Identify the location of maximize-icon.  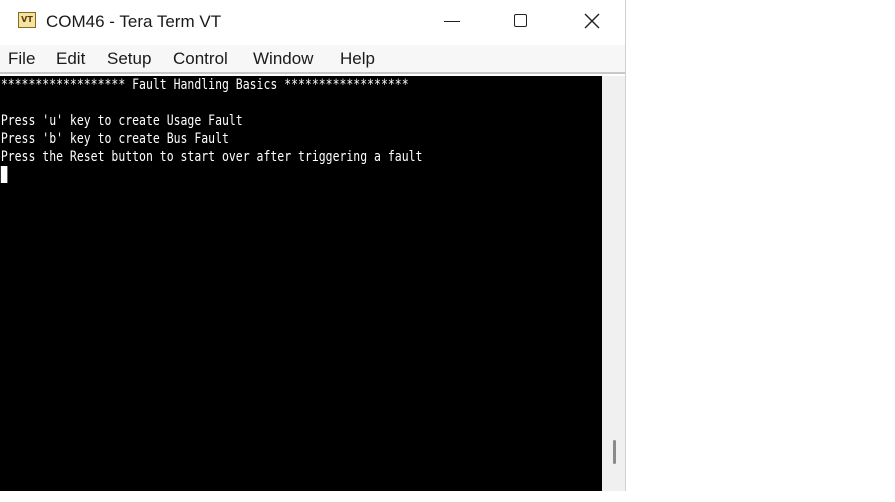
(520, 20).